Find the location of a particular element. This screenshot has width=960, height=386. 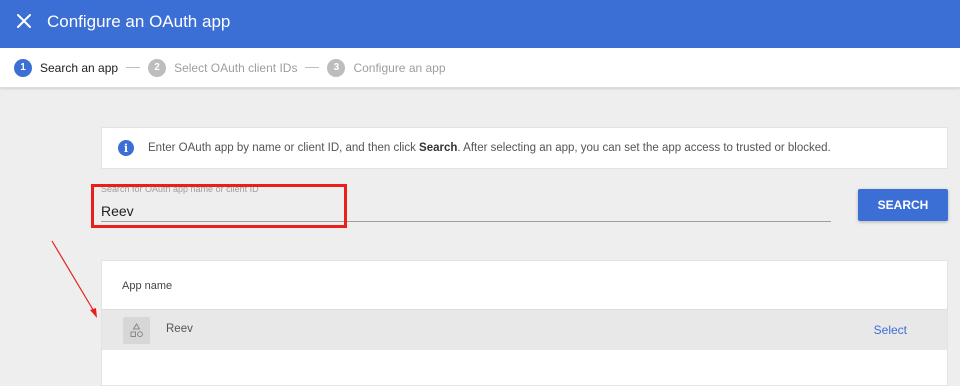

step-search-an-app: 1 Search an app is located at coordinates (66, 67).